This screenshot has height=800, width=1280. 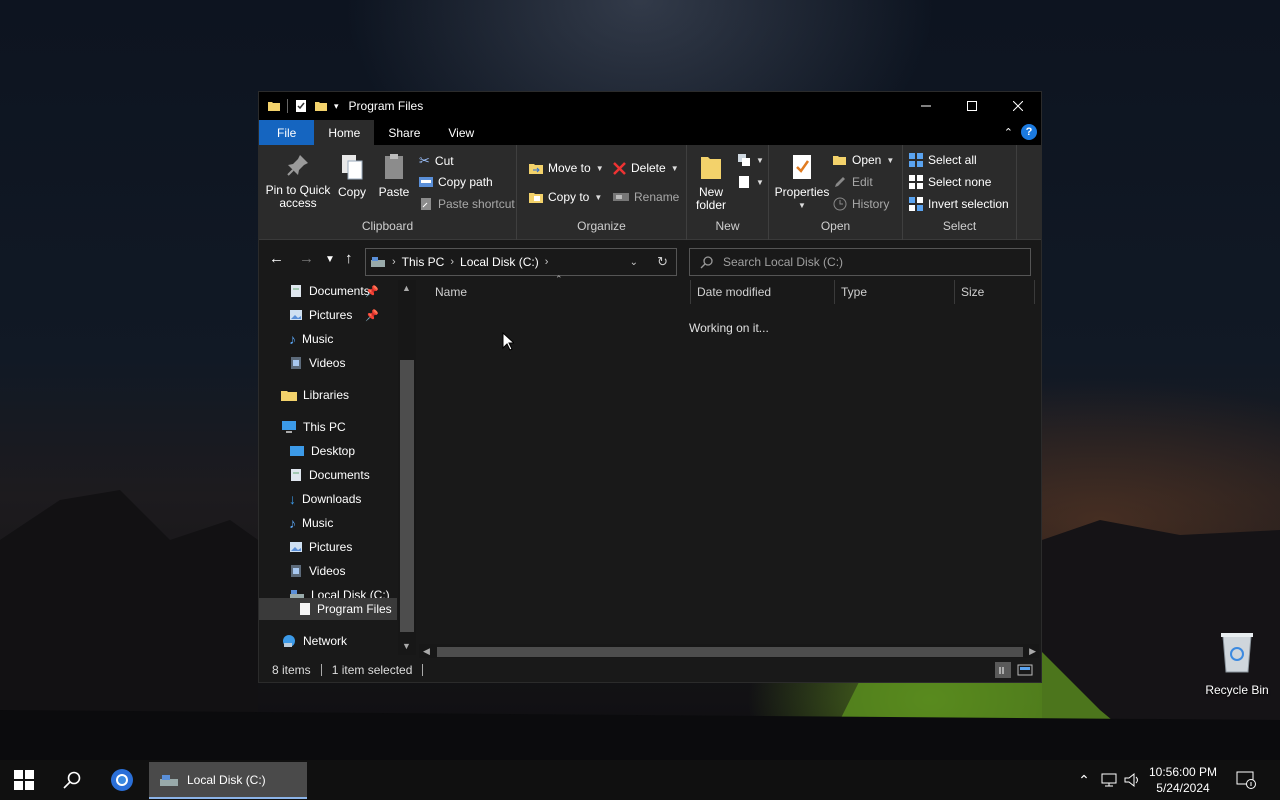 What do you see at coordinates (436, 161) in the screenshot?
I see `cut-button: ✂ Cut` at bounding box center [436, 161].